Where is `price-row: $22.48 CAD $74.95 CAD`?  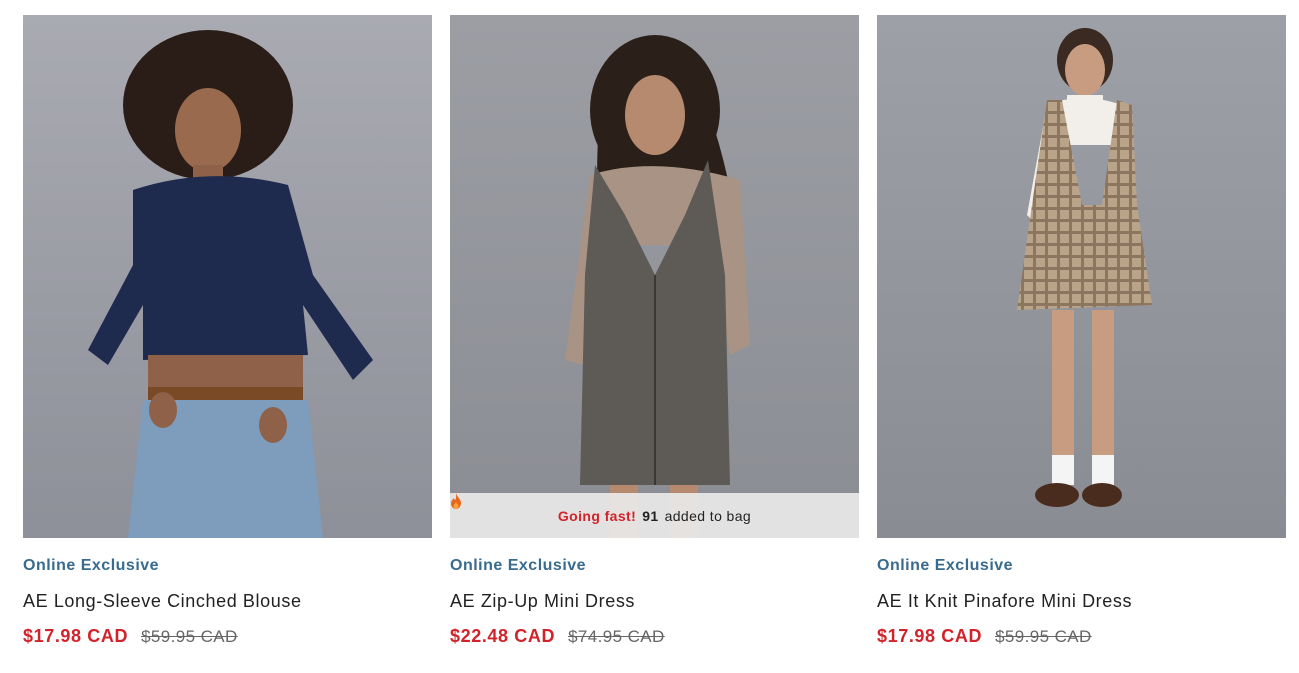 price-row: $22.48 CAD $74.95 CAD is located at coordinates (654, 636).